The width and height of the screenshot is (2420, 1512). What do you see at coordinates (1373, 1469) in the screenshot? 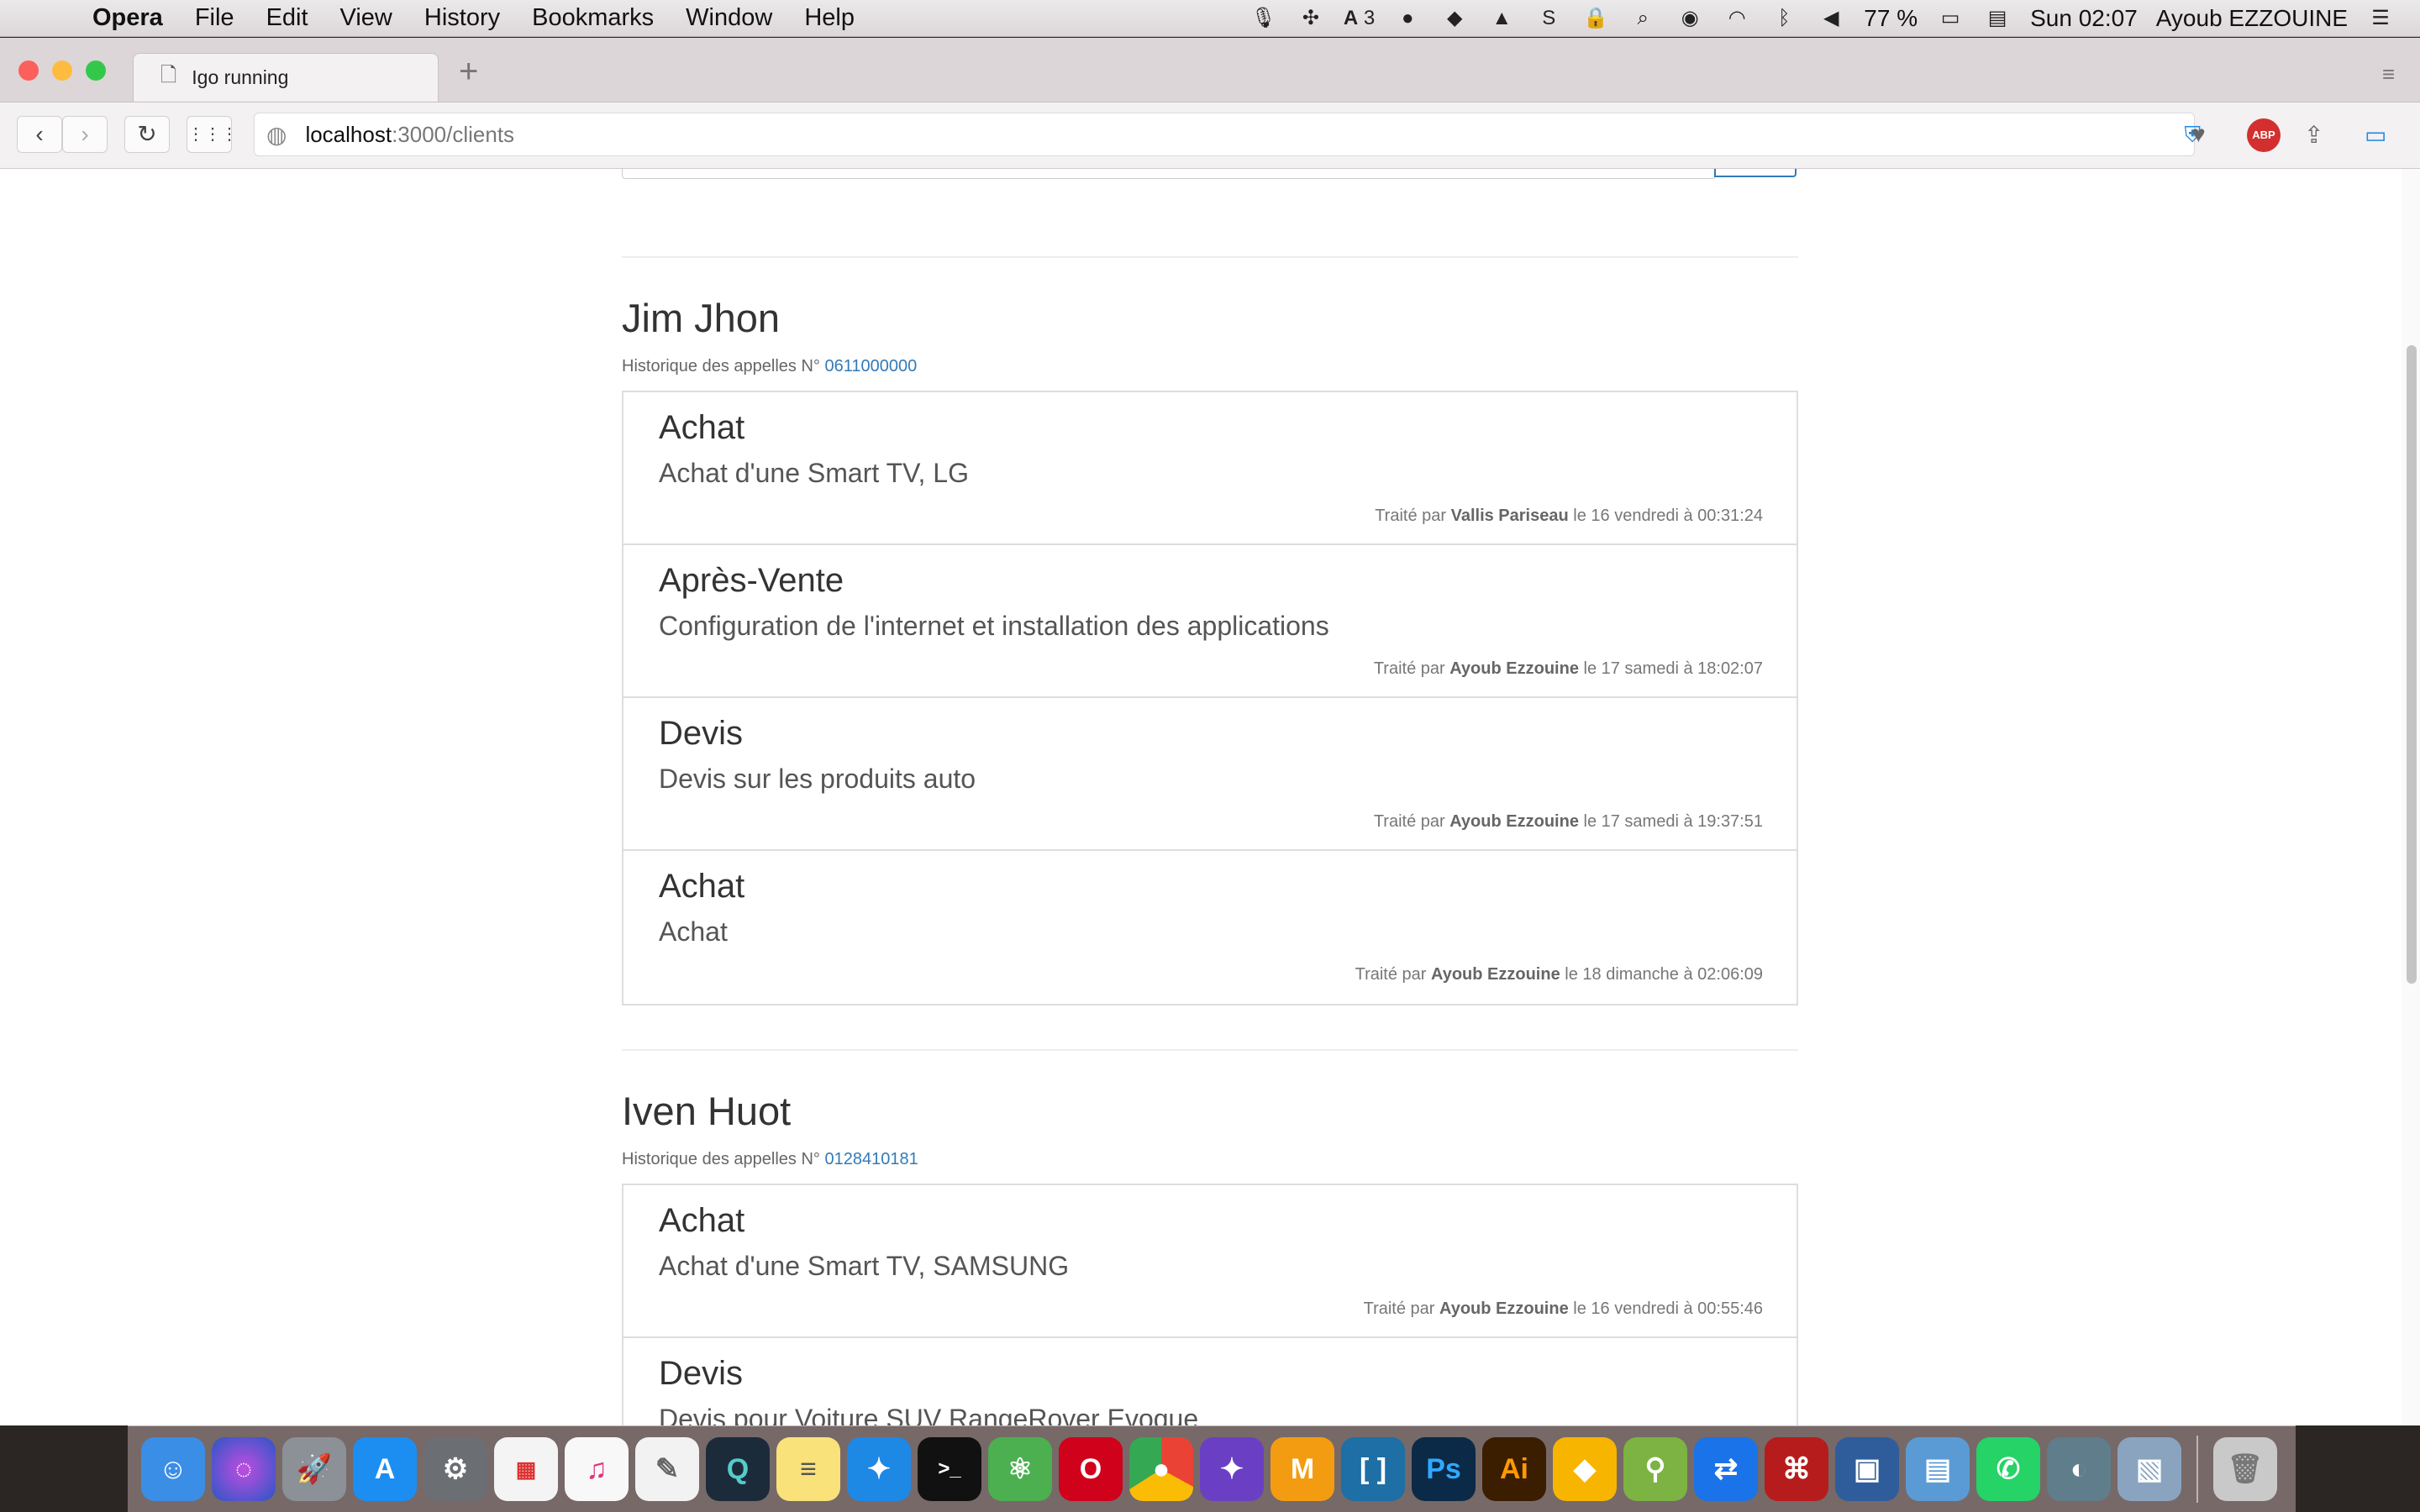
I see `brackets-icon: [ ]` at bounding box center [1373, 1469].